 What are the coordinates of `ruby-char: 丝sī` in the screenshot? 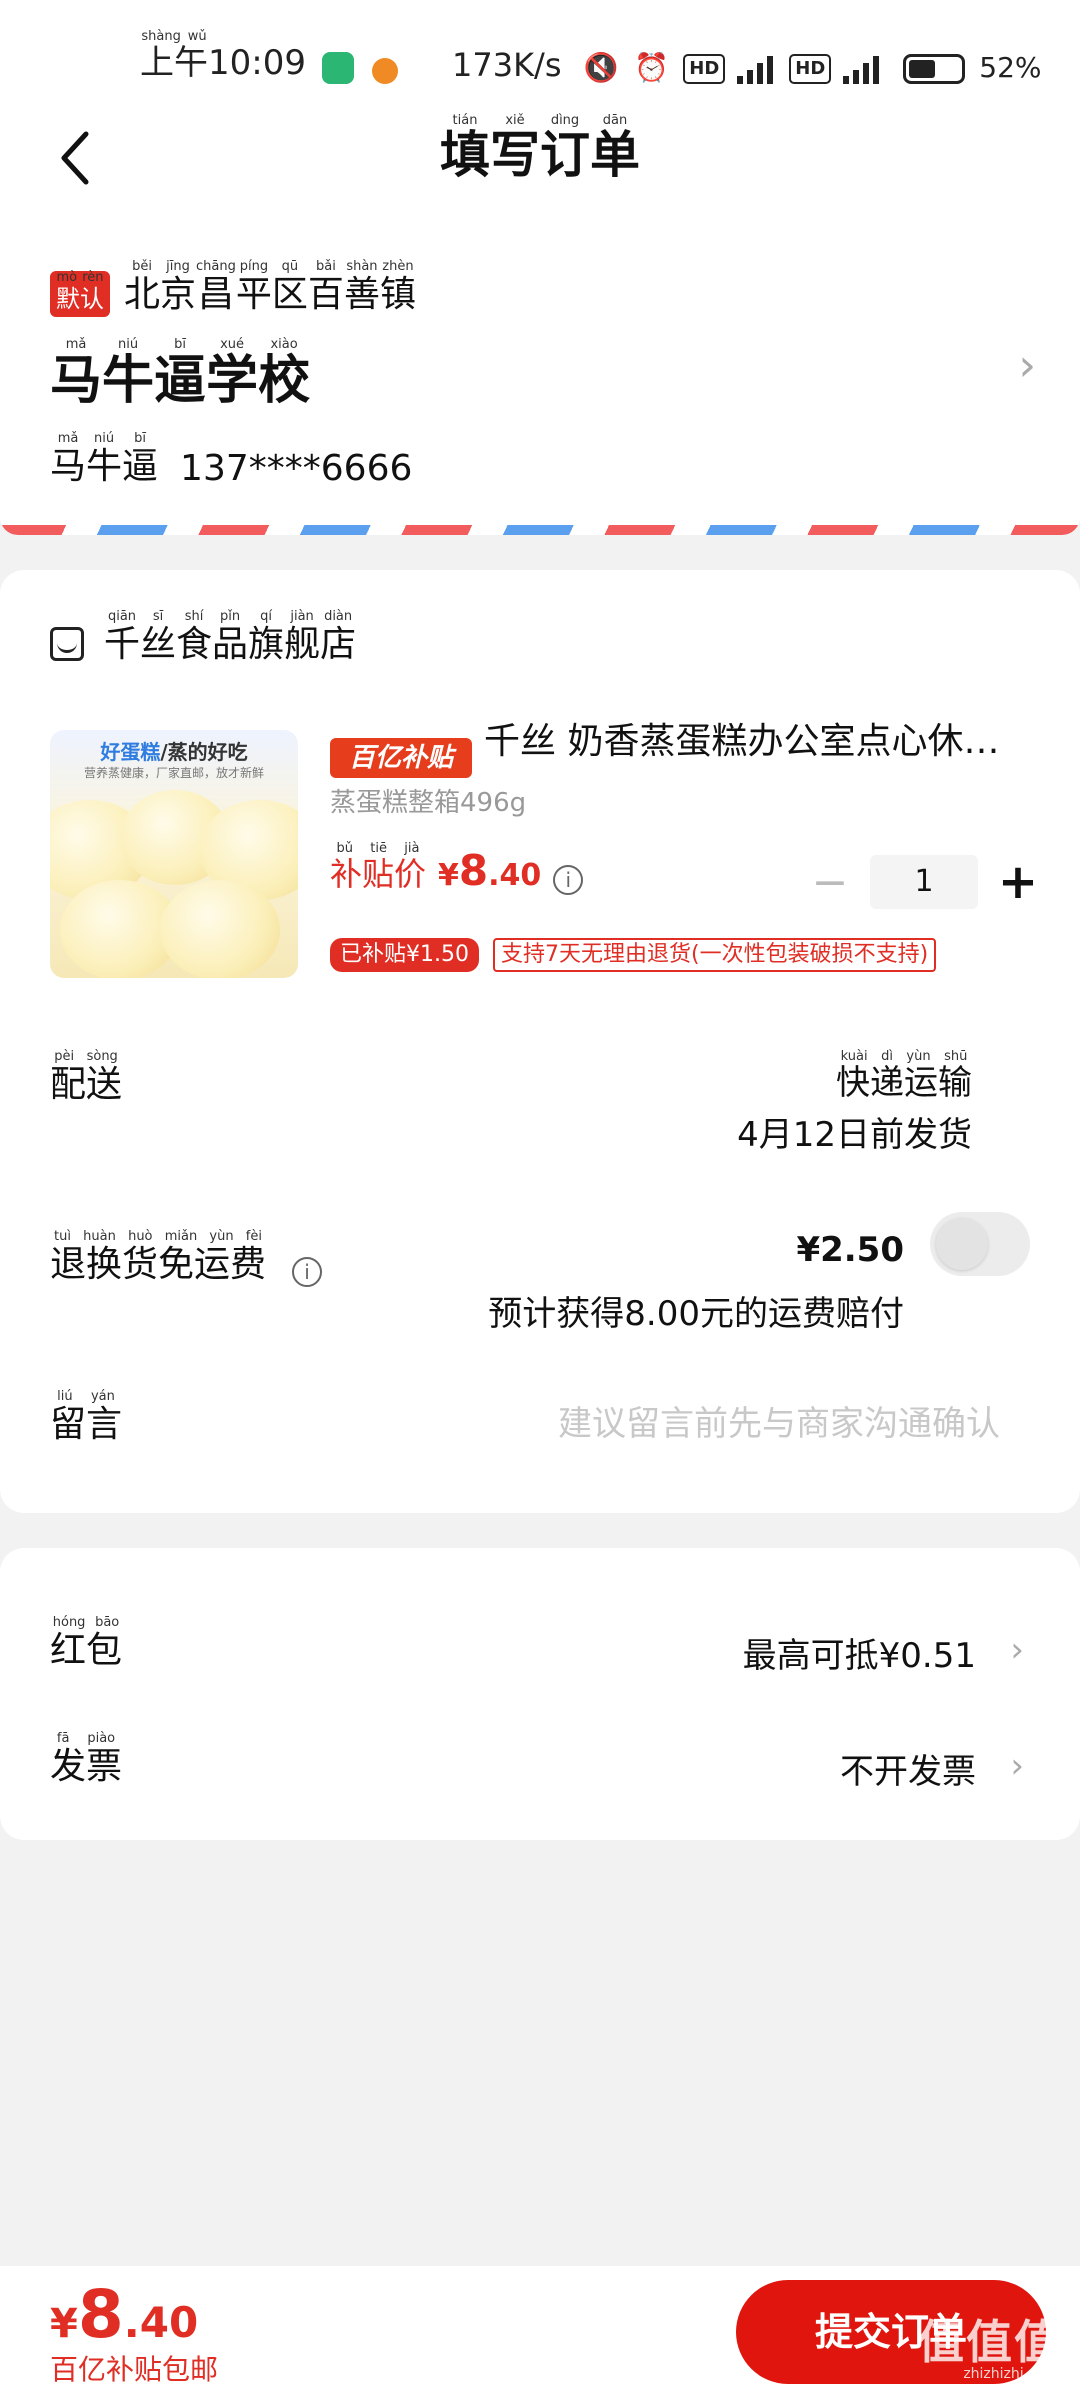 It's located at (158, 637).